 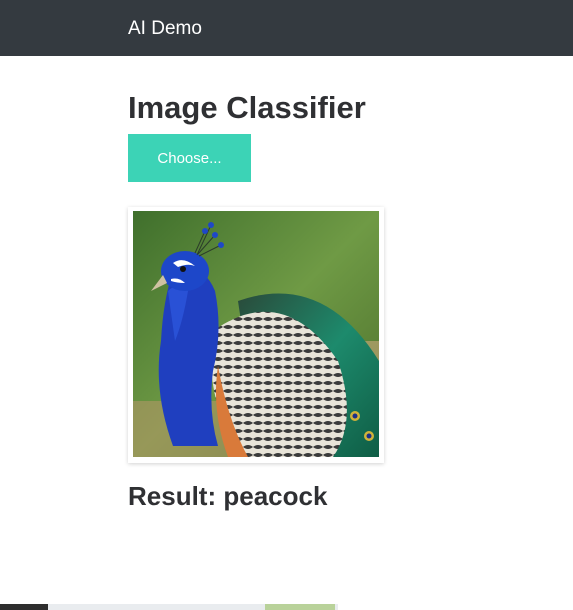 What do you see at coordinates (286, 28) in the screenshot?
I see `top-navbar: AI Demo` at bounding box center [286, 28].